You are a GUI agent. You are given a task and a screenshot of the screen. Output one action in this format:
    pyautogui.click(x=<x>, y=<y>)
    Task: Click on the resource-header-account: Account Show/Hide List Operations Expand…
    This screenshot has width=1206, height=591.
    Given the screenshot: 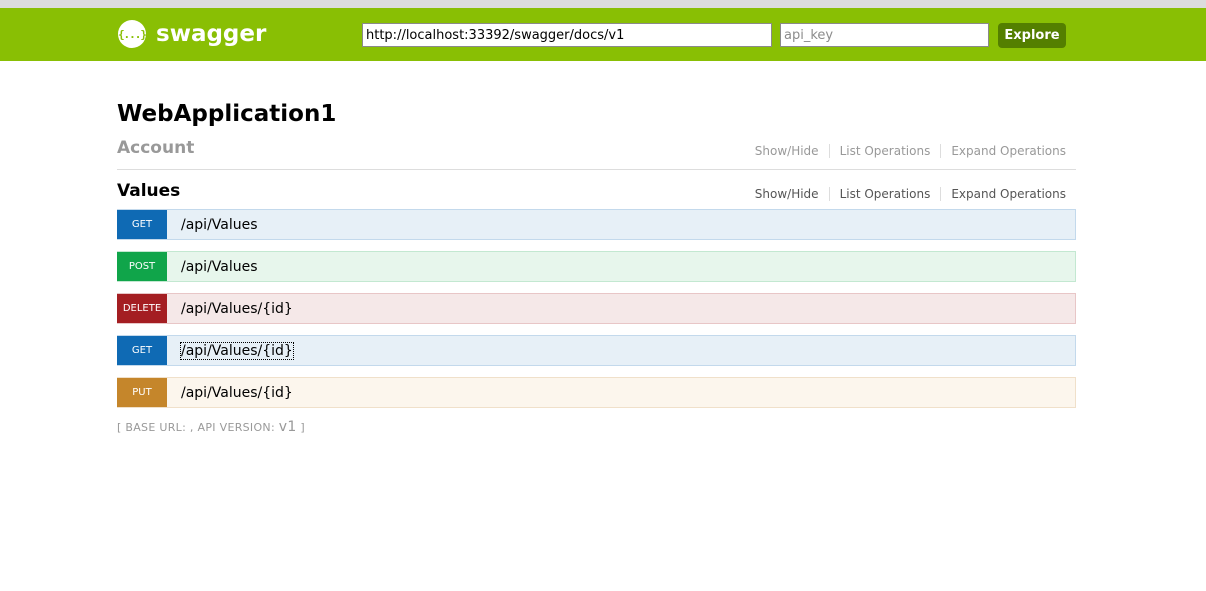 What is the action you would take?
    pyautogui.click(x=596, y=149)
    